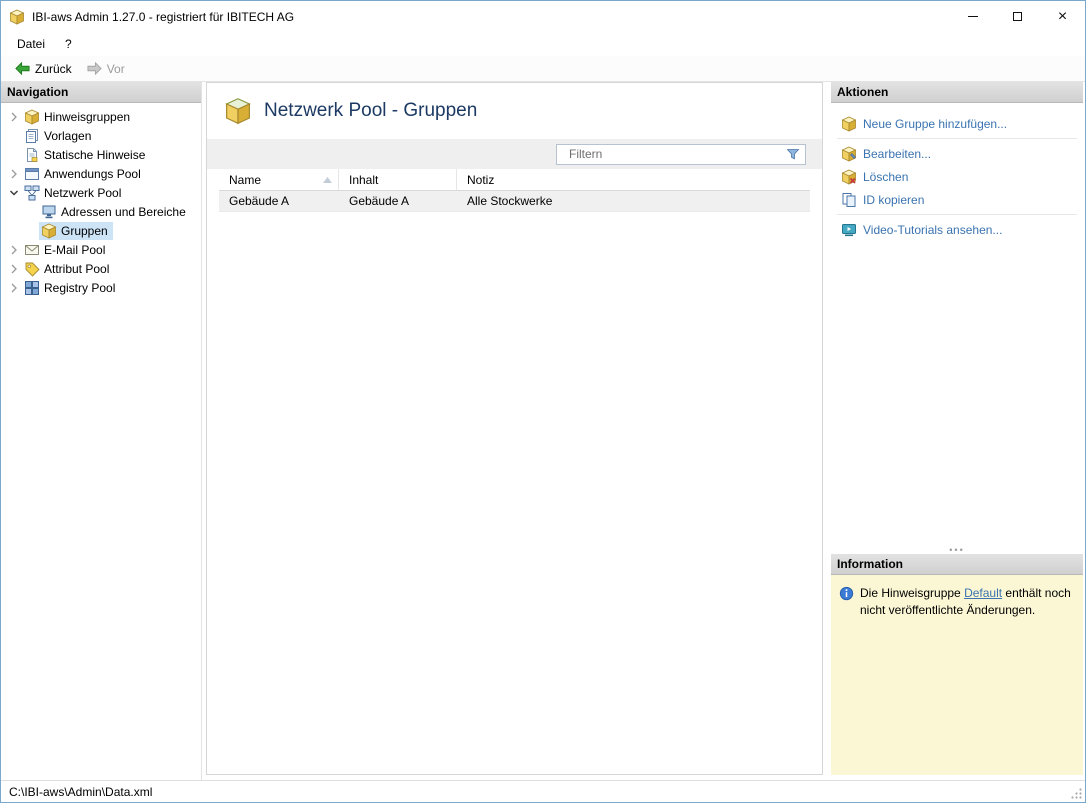 The width and height of the screenshot is (1086, 803). Describe the element at coordinates (32, 173) in the screenshot. I see `application-window-icon` at that location.